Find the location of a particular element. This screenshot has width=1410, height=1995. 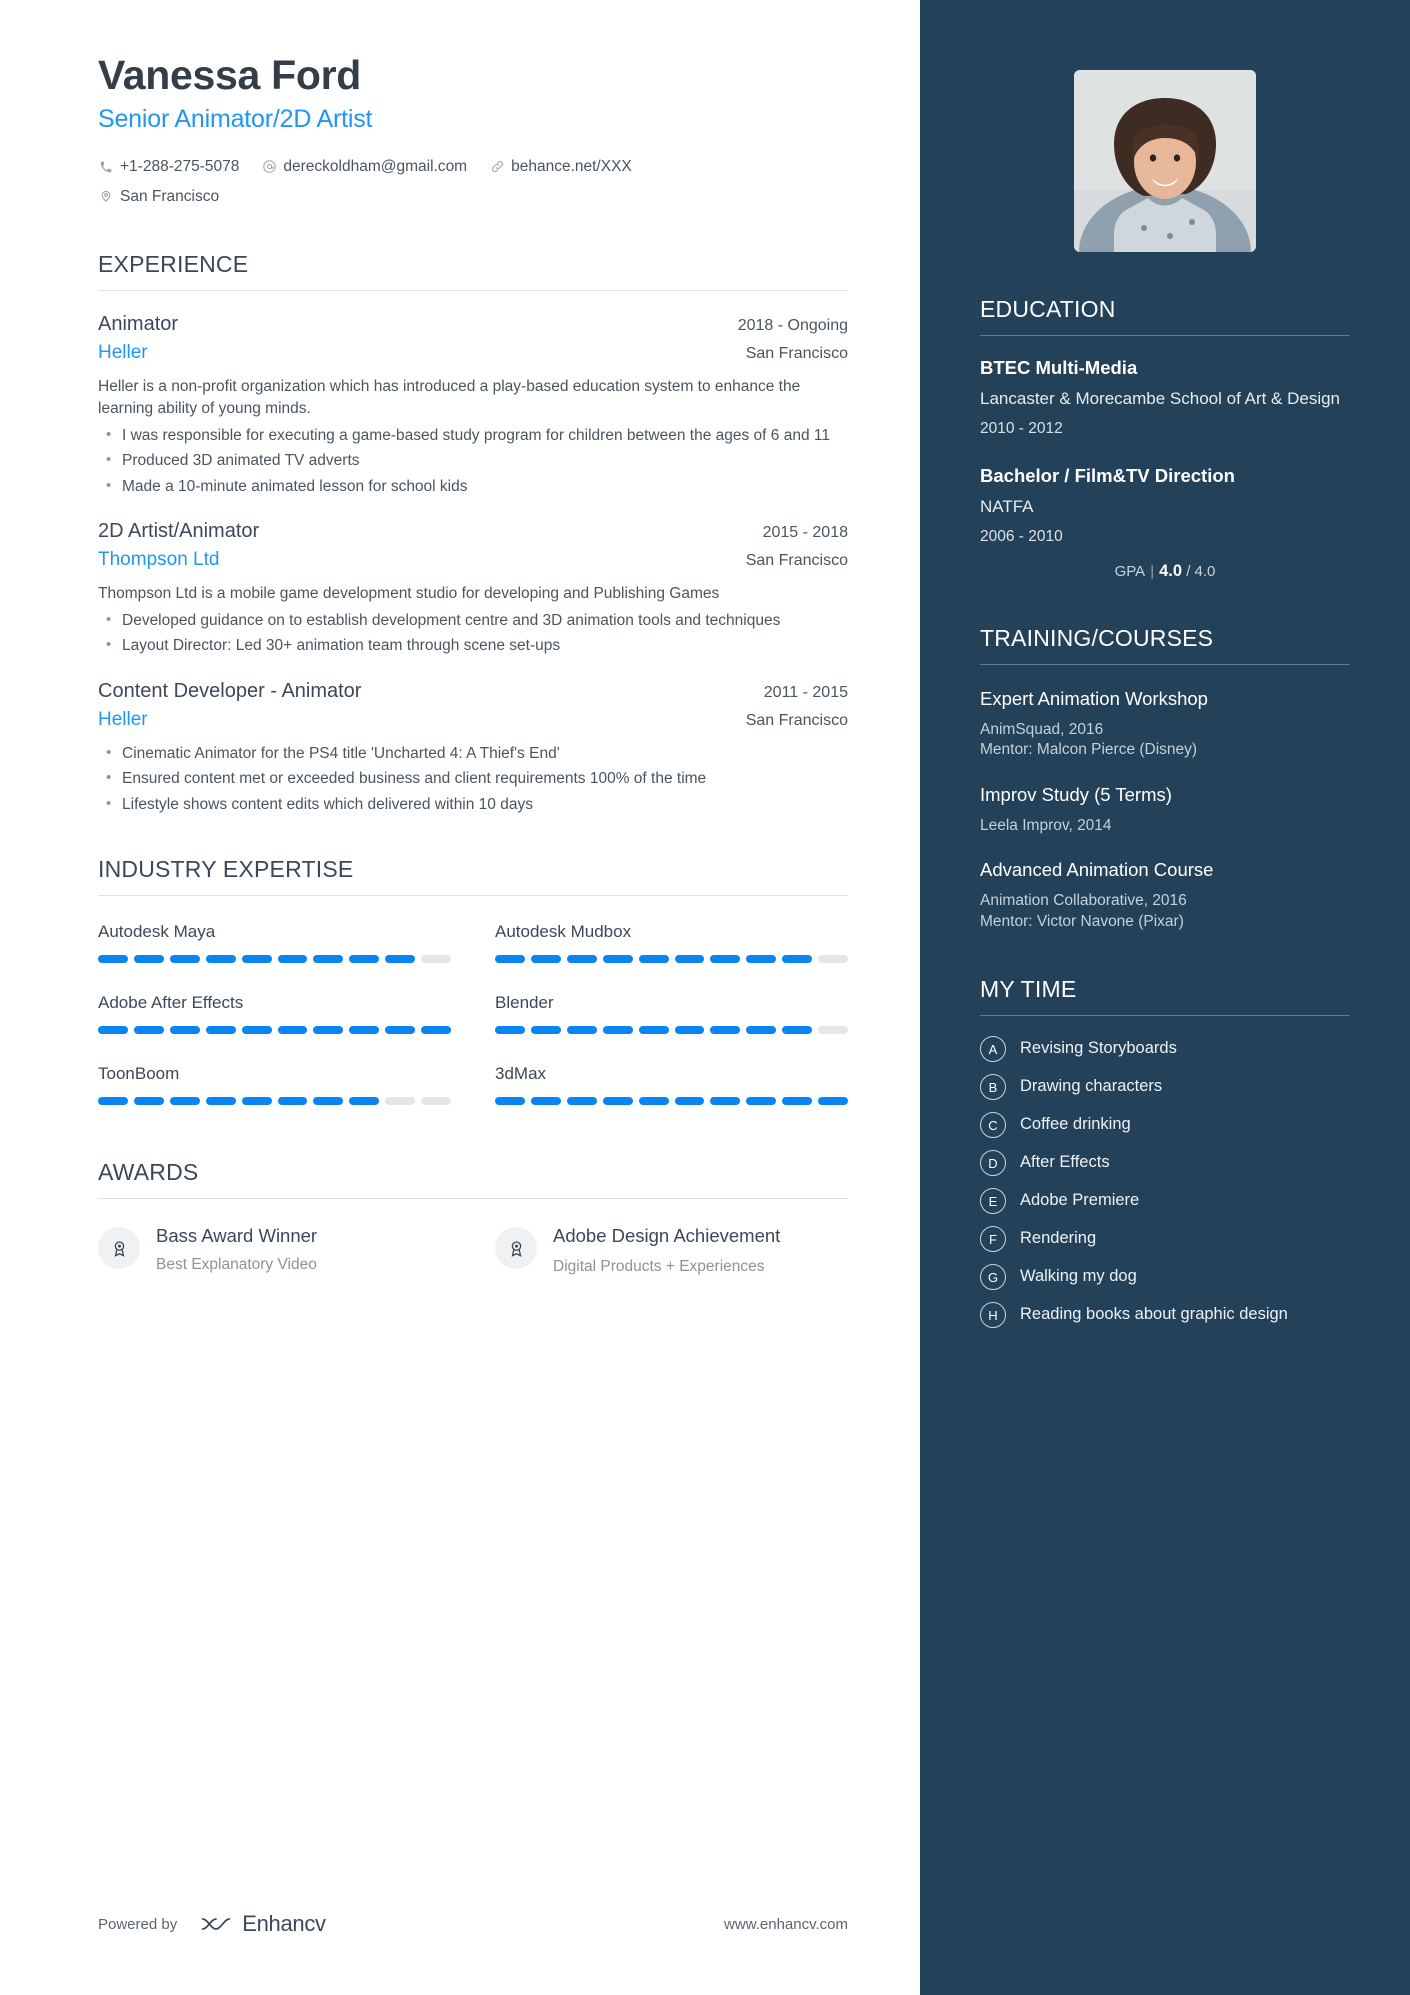

contact-website-text: behance.net/XXX is located at coordinates (571, 167).